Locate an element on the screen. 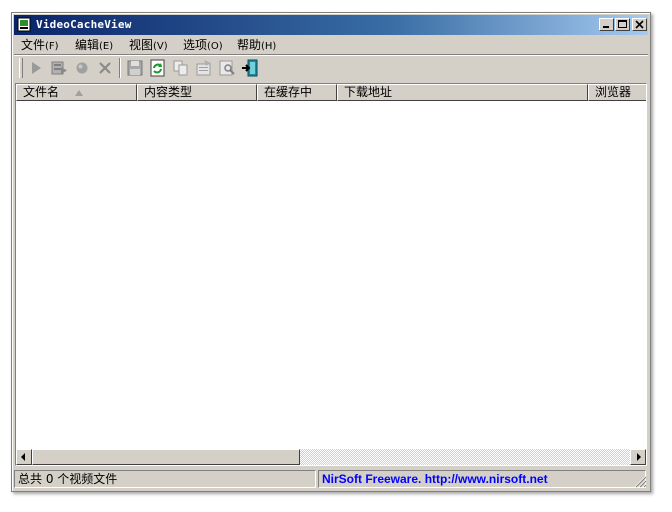 Image resolution: width=672 pixels, height=512 pixels. find-button is located at coordinates (227, 68).